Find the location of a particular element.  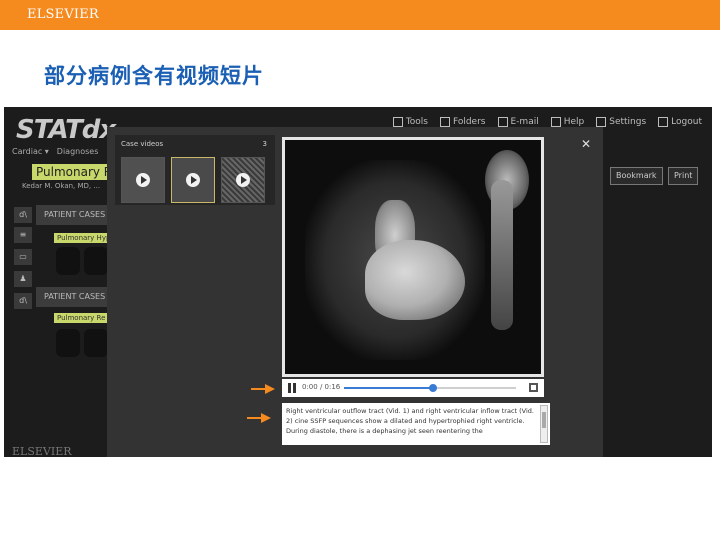

image-icon: ▭ is located at coordinates (23, 257).